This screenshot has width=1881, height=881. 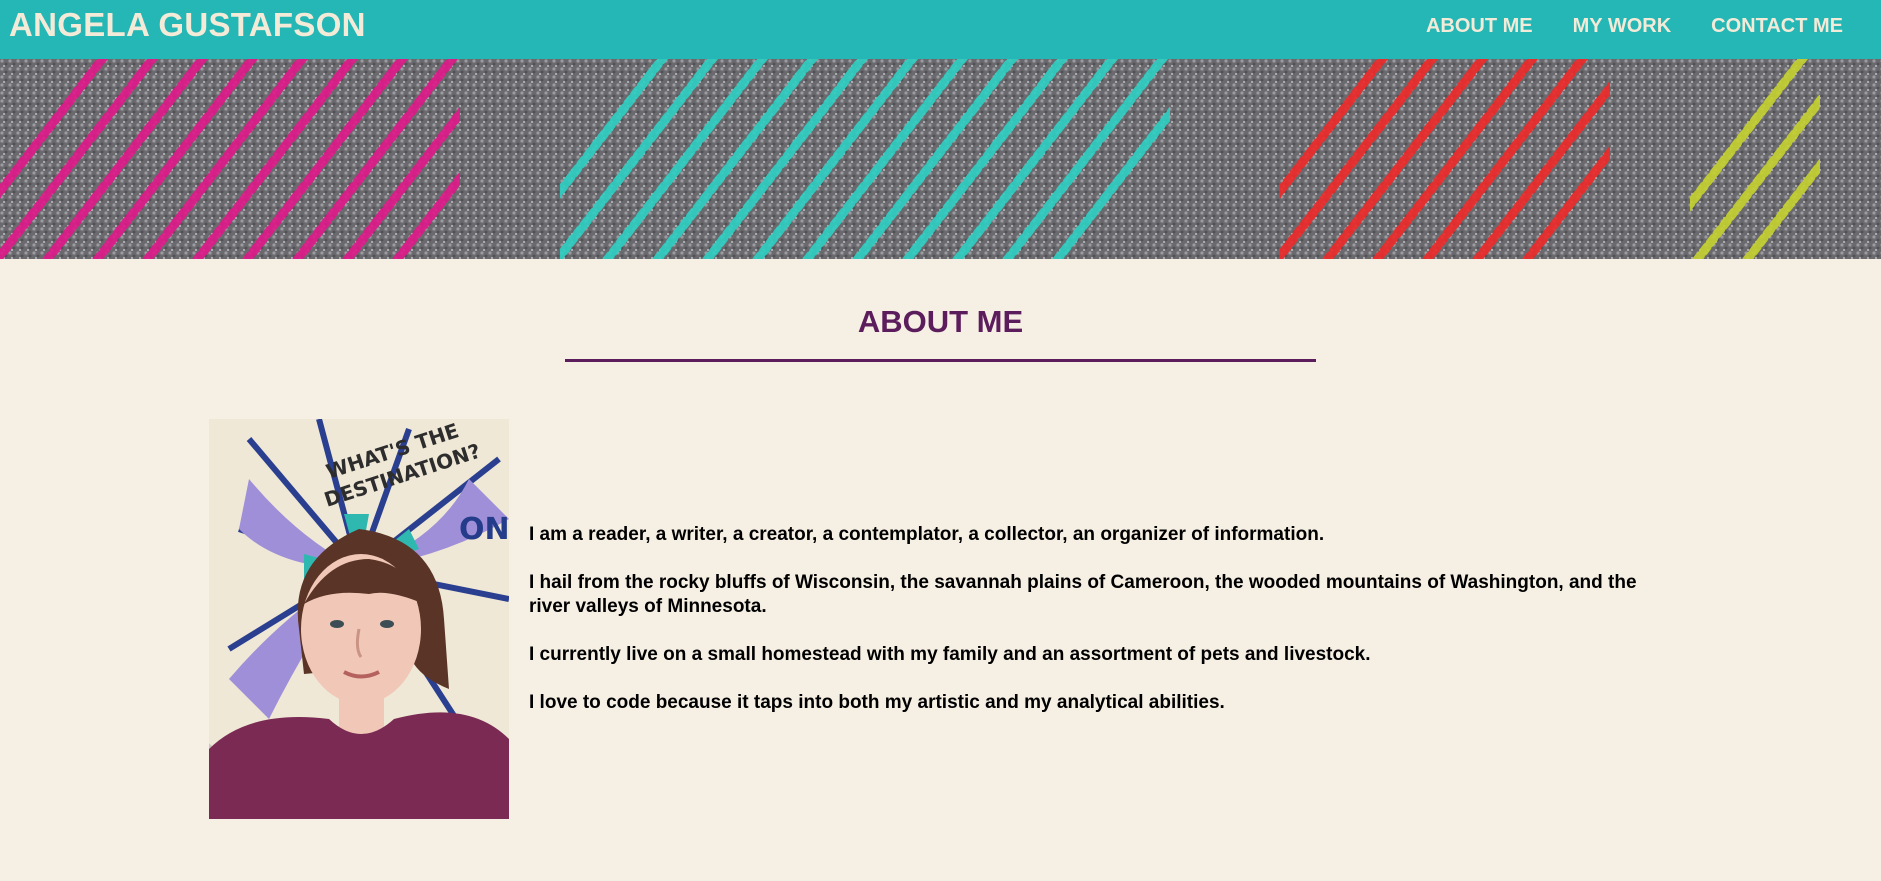 I want to click on svg-text: ON, so click(x=484, y=529).